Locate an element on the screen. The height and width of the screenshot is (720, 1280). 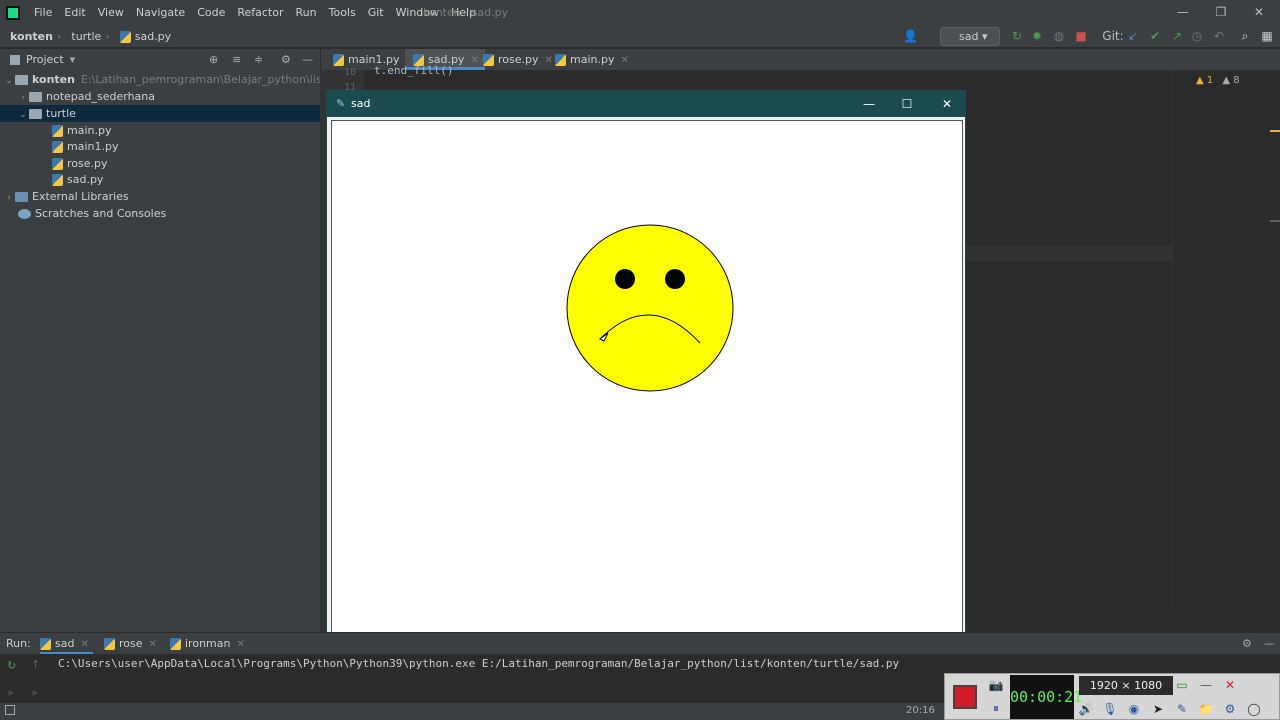
menu-navigate: Navigate is located at coordinates (160, 12).